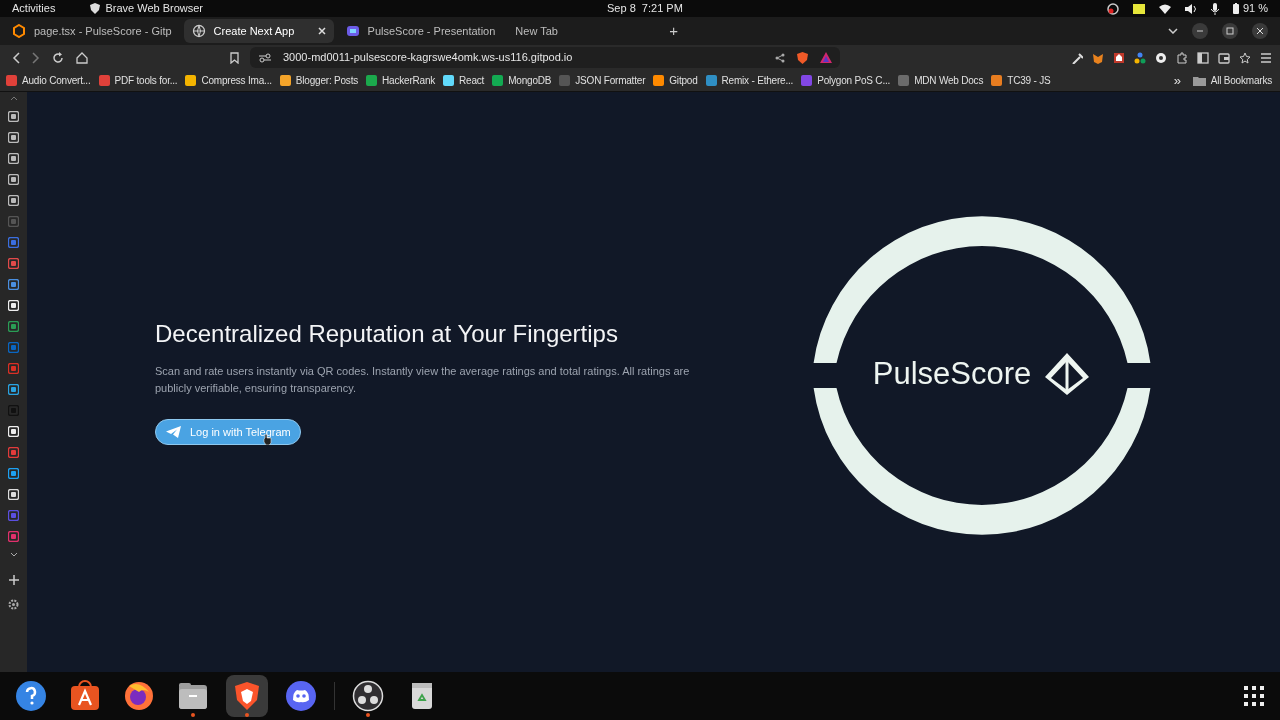  What do you see at coordinates (464, 80) in the screenshot?
I see `bookmark-link: React` at bounding box center [464, 80].